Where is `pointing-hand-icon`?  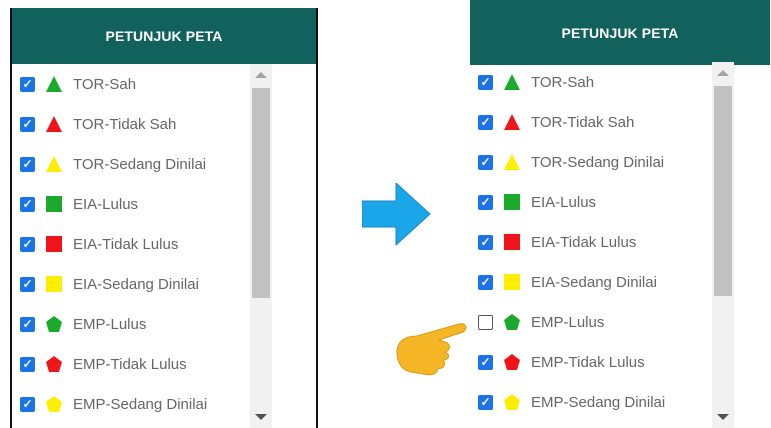
pointing-hand-icon is located at coordinates (431, 349).